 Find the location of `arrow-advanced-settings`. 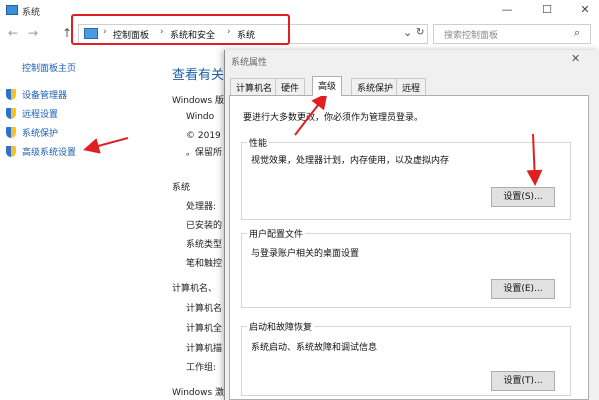

arrow-advanced-settings is located at coordinates (106, 145).